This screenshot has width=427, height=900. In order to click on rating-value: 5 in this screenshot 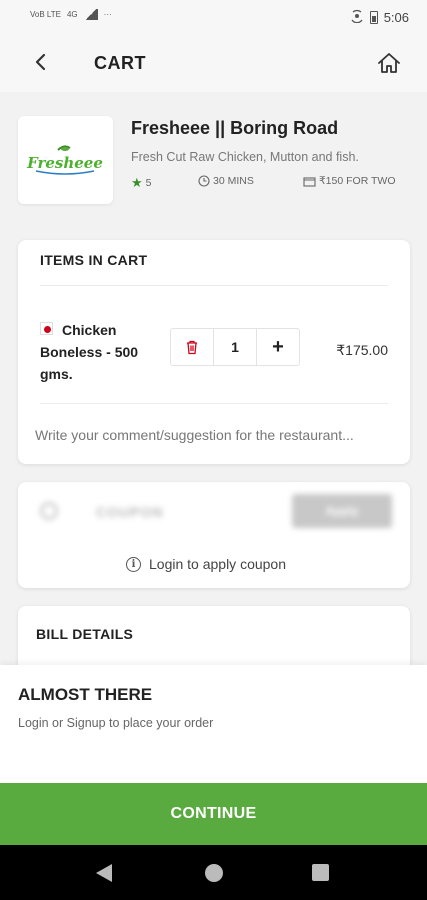, I will do `click(148, 183)`.